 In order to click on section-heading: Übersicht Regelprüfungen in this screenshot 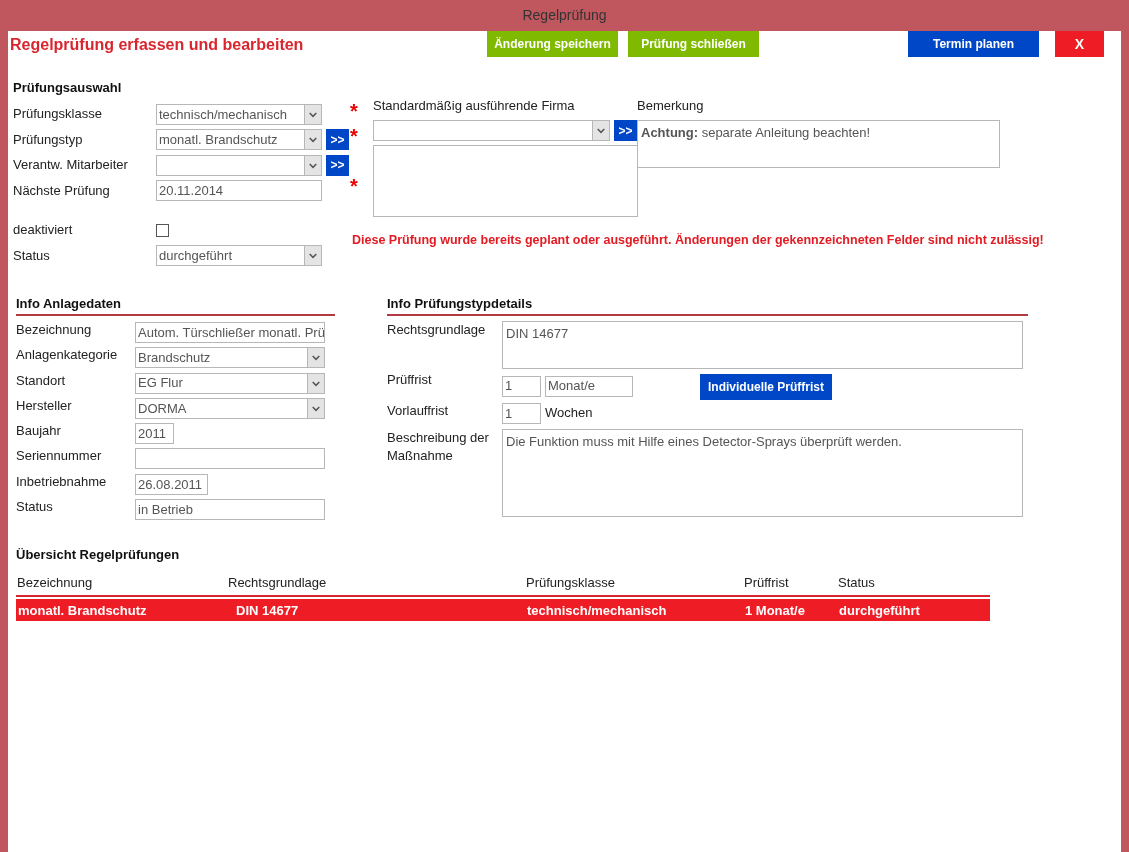, I will do `click(98, 555)`.